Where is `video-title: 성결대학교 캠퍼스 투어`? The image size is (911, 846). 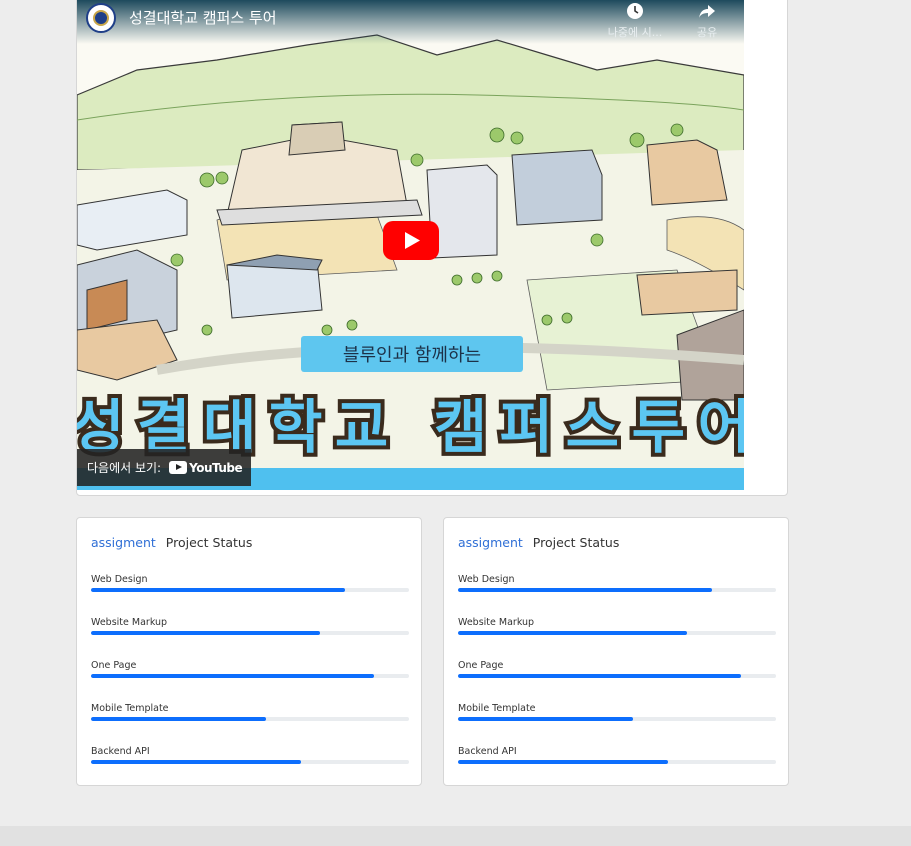 video-title: 성결대학교 캠퍼스 투어 is located at coordinates (203, 17).